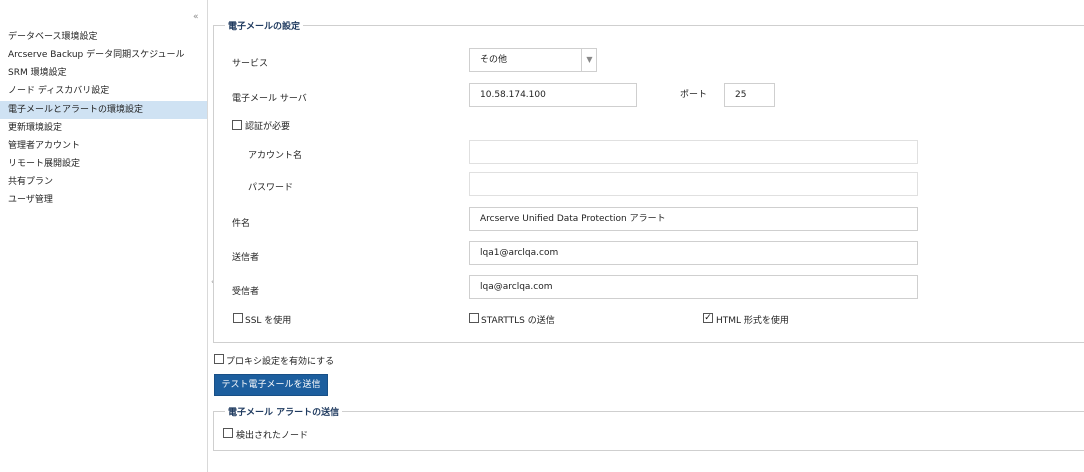 This screenshot has width=1084, height=472. Describe the element at coordinates (103, 200) in the screenshot. I see `sidebar-item-user-management: ユーザ管理` at that location.